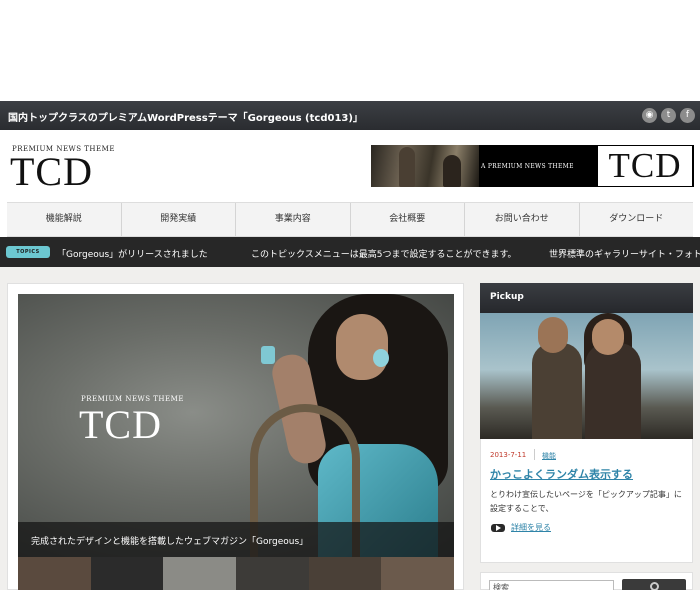 This screenshot has width=700, height=590. What do you see at coordinates (508, 455) in the screenshot?
I see `pickup-date: 2013-7-11` at bounding box center [508, 455].